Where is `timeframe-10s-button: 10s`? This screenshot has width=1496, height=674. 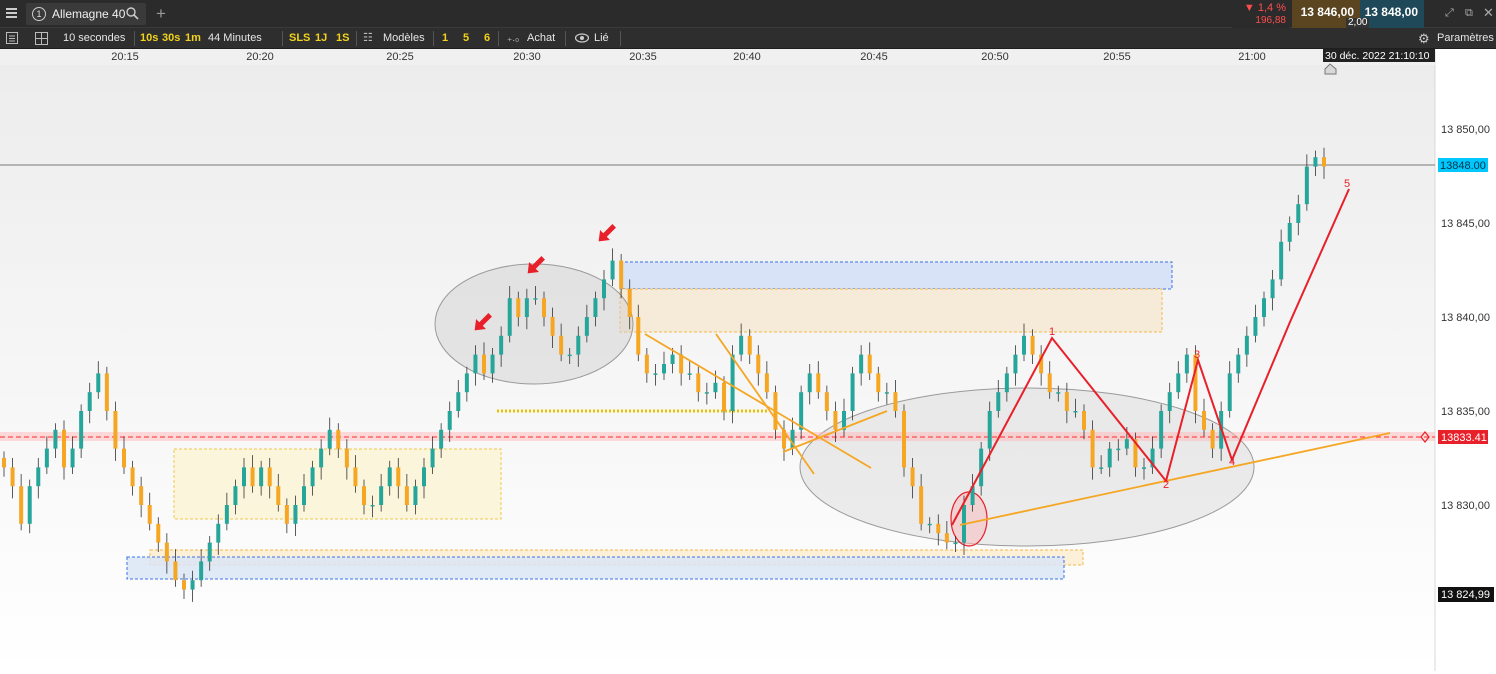
timeframe-10s-button: 10s is located at coordinates (149, 38).